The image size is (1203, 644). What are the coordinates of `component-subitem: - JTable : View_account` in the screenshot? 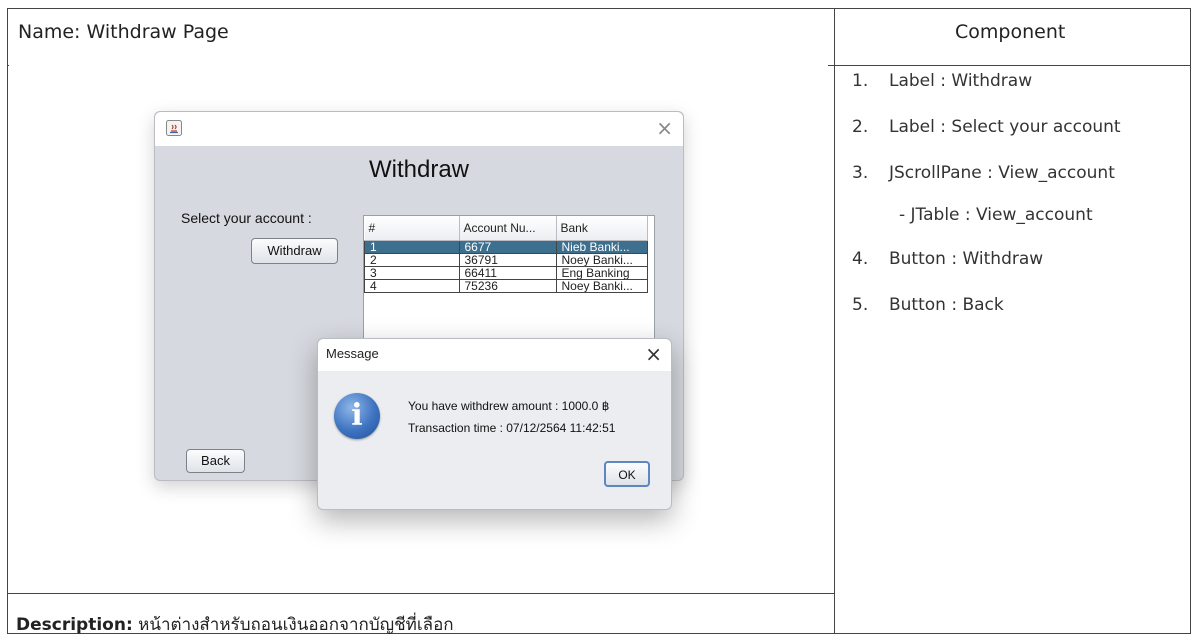 It's located at (986, 222).